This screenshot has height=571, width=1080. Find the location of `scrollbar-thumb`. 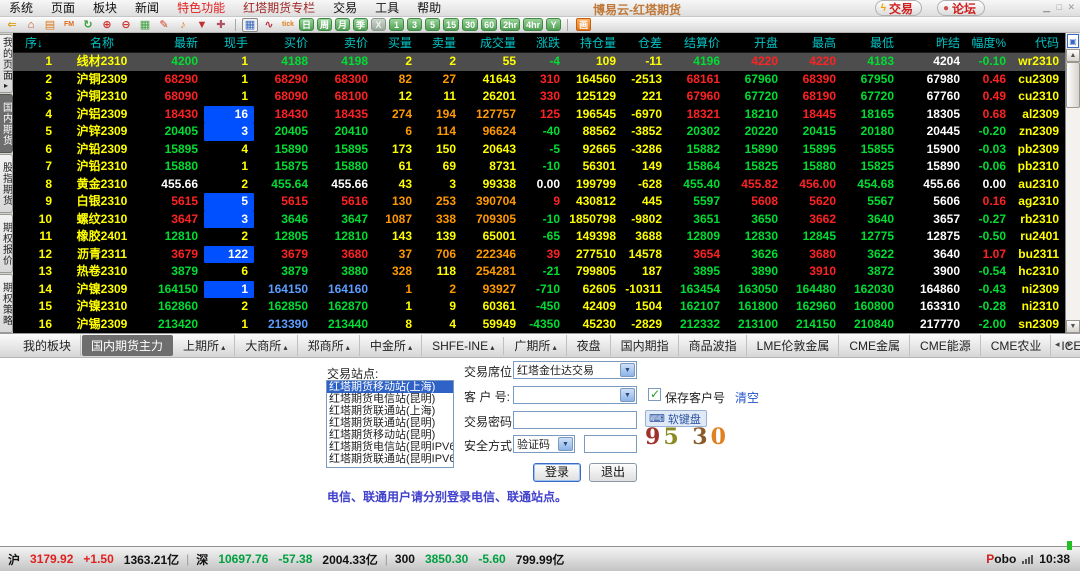

scrollbar-thumb is located at coordinates (1073, 85).